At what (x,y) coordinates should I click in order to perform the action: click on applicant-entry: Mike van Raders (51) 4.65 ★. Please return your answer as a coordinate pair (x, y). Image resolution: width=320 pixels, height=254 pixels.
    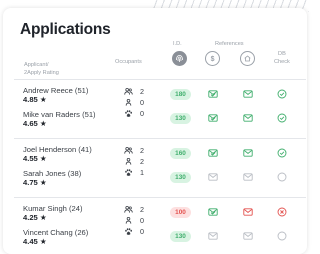
    Looking at the image, I should click on (59, 119).